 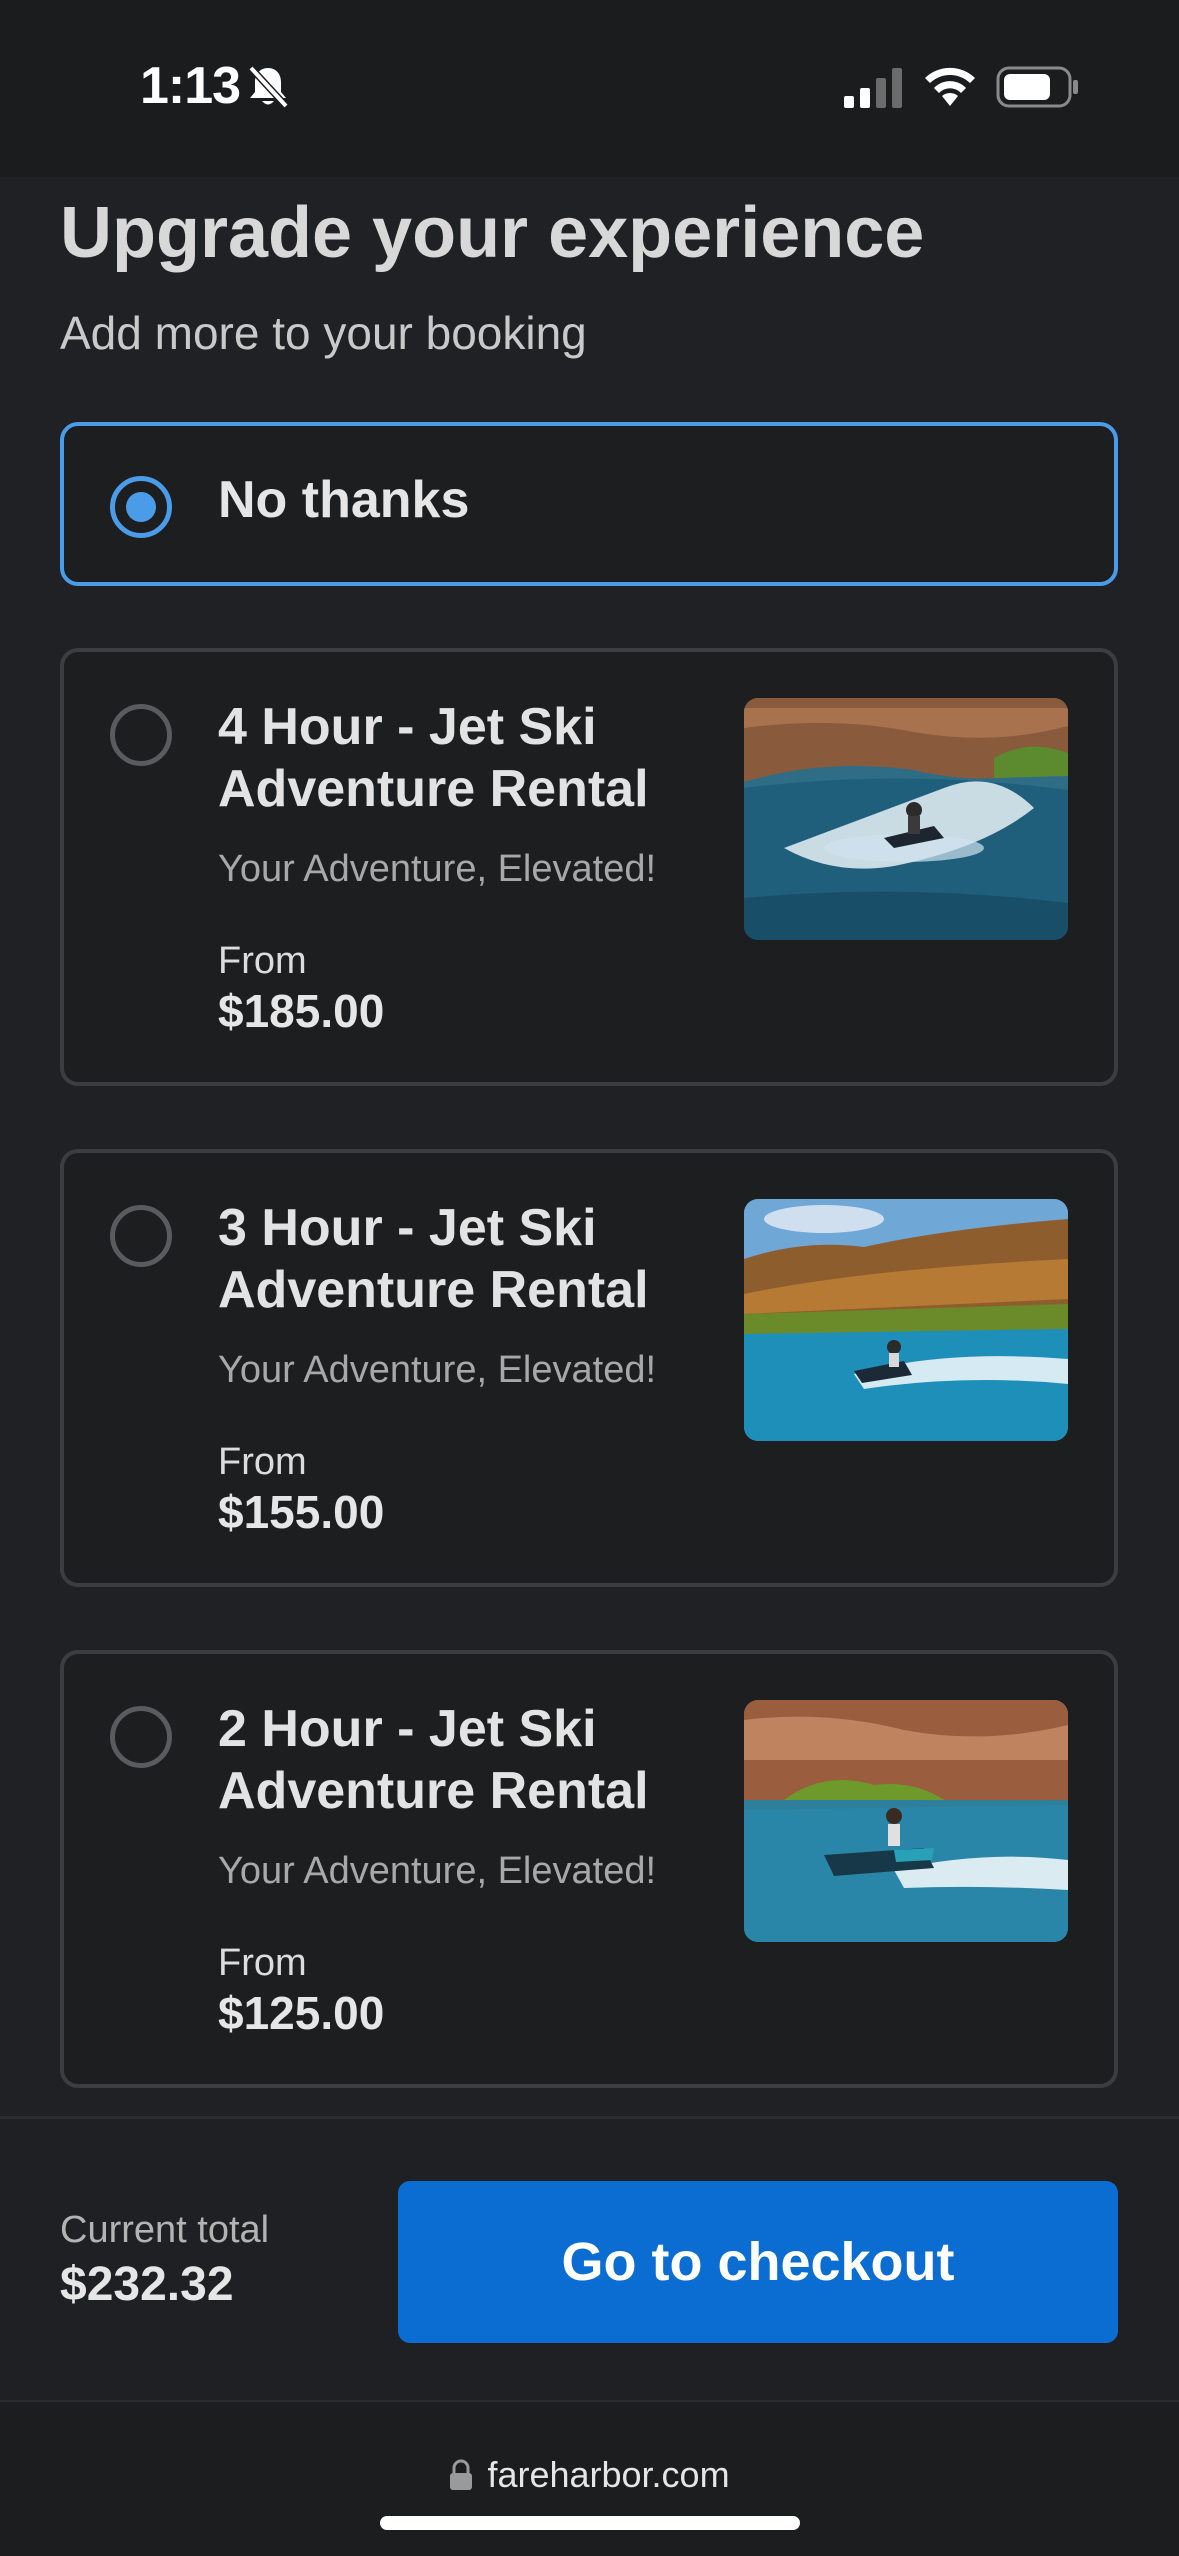 I want to click on lock-icon, so click(x=461, y=2474).